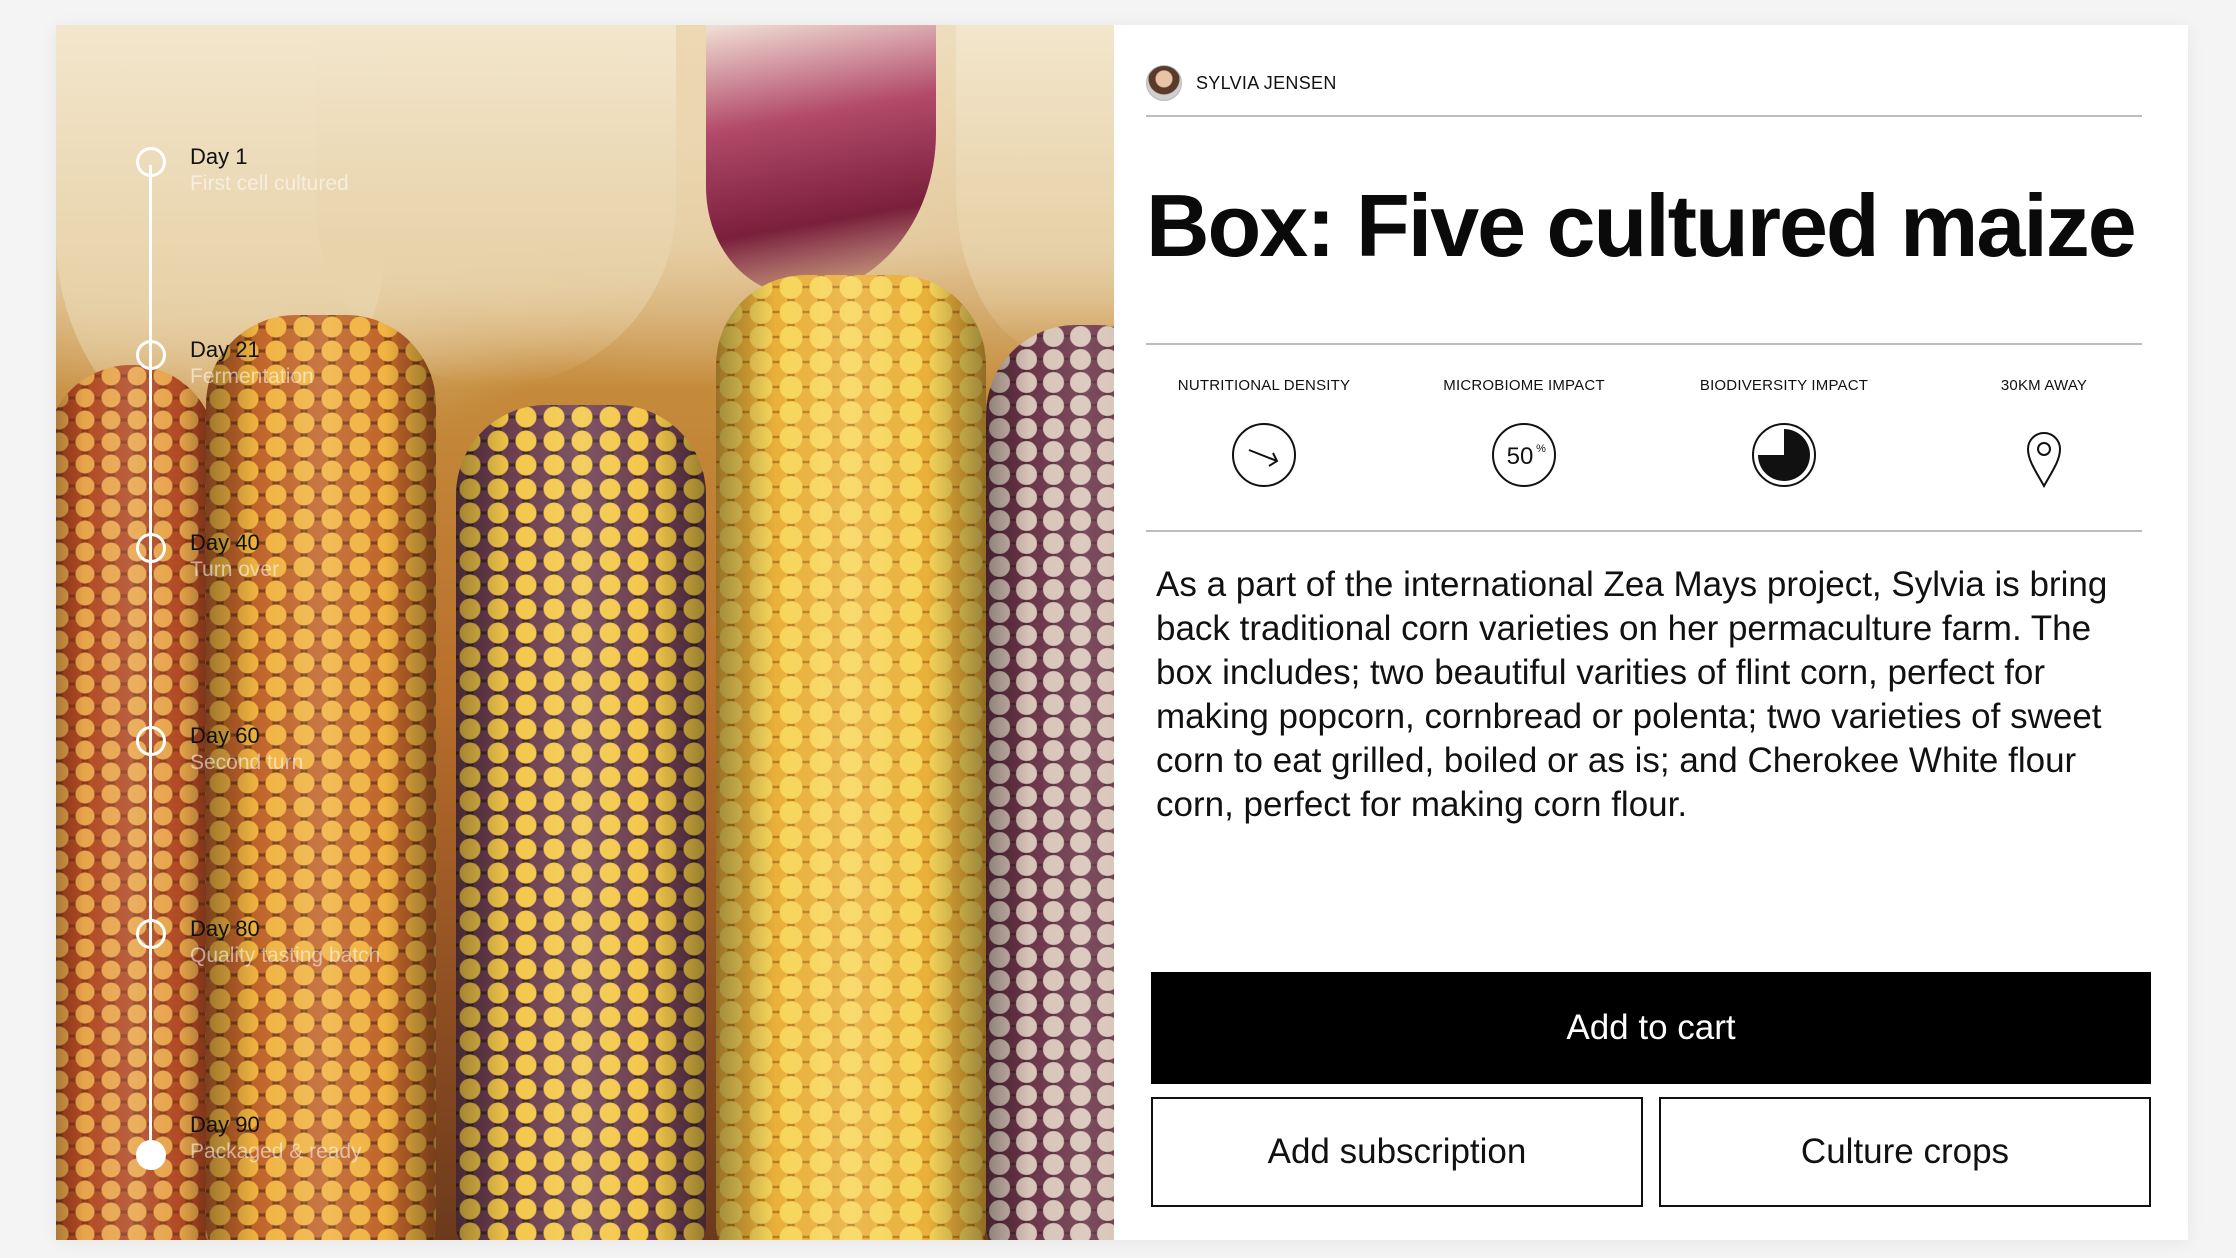 This screenshot has width=2236, height=1258. What do you see at coordinates (1264, 455) in the screenshot?
I see `arrow-right-circle-icon` at bounding box center [1264, 455].